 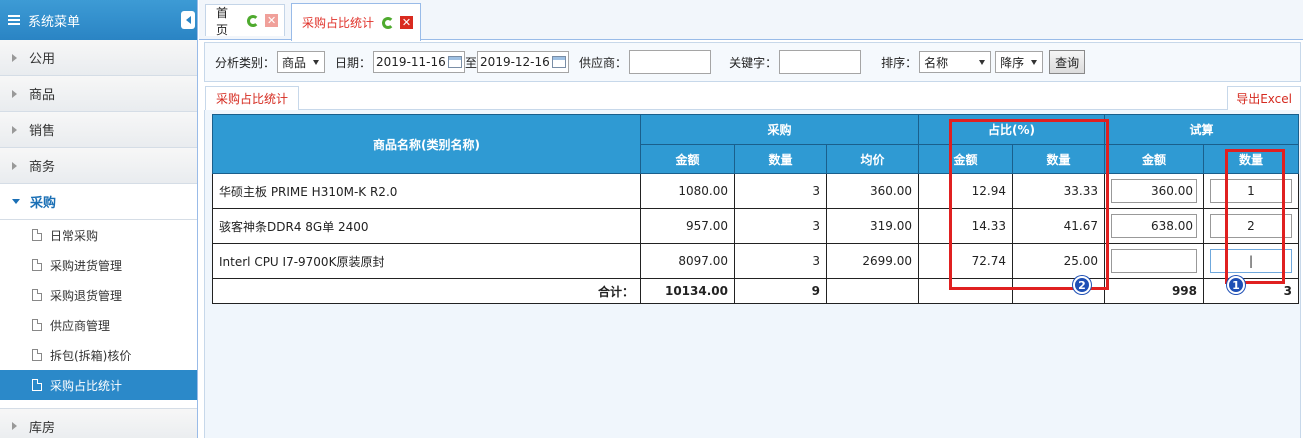 What do you see at coordinates (80, 325) in the screenshot?
I see `sidebar-subitem-label: 供应商管理` at bounding box center [80, 325].